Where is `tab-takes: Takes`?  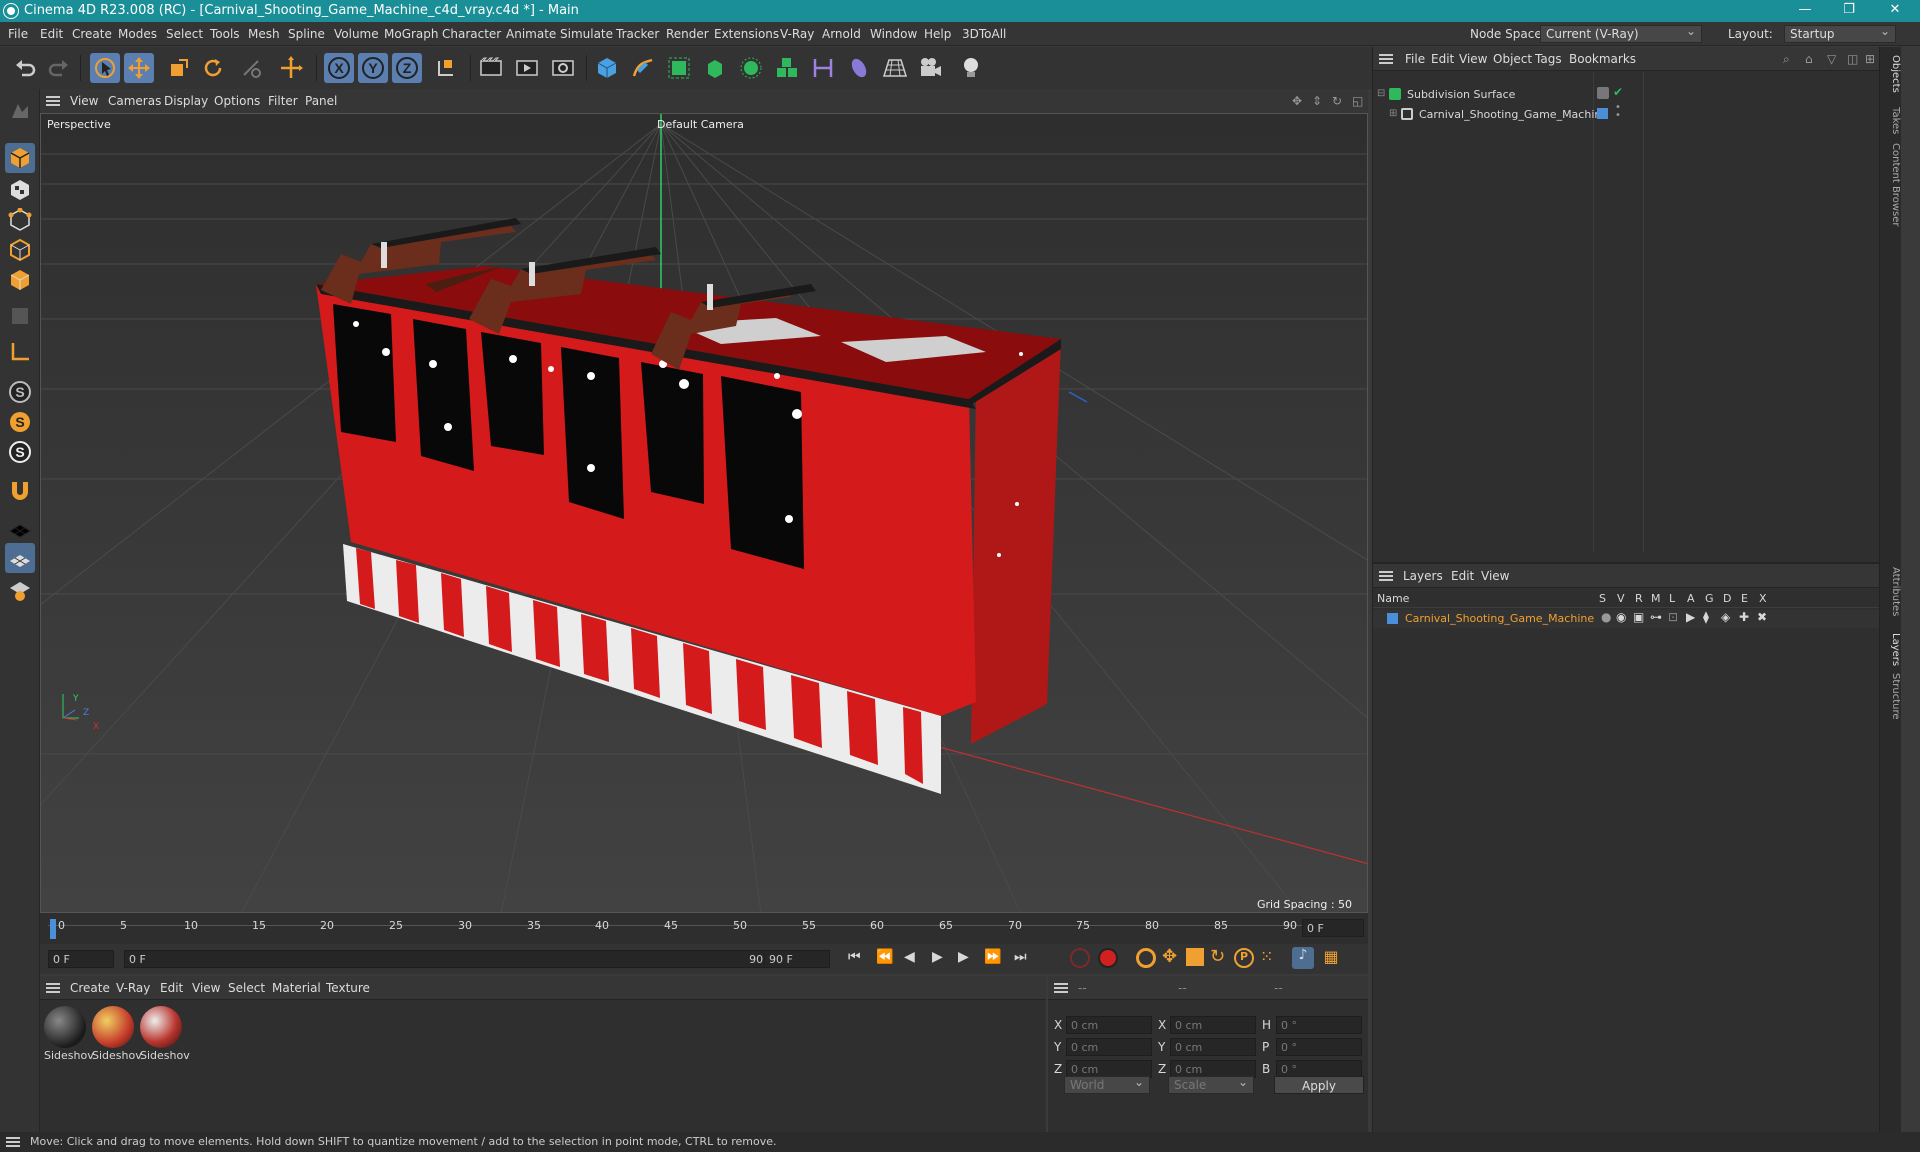
tab-takes: Takes is located at coordinates (1890, 120).